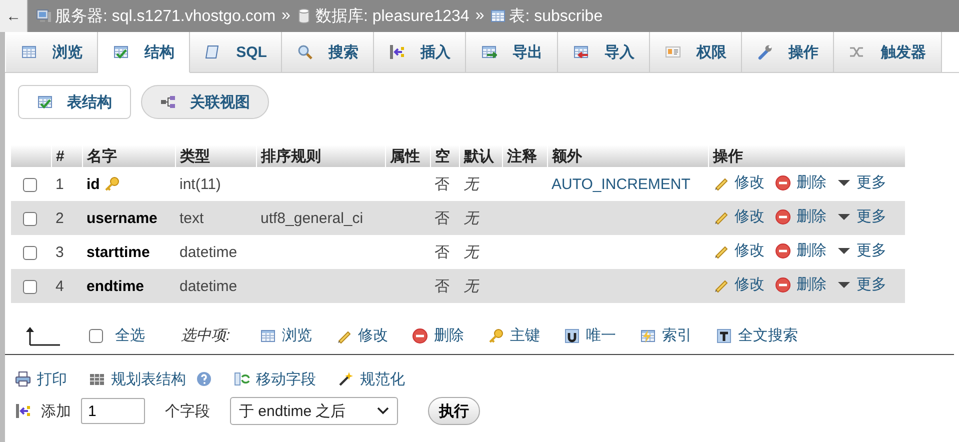 This screenshot has height=442, width=959. I want to click on move-icon, so click(242, 379).